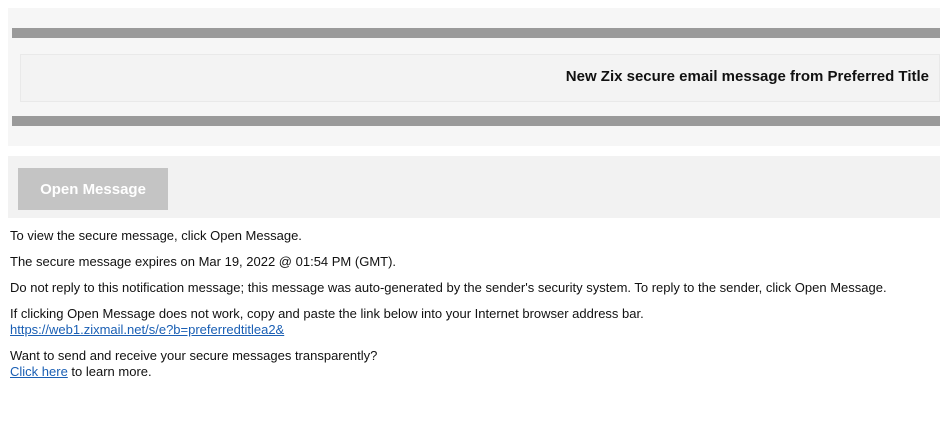 The width and height of the screenshot is (940, 440). What do you see at coordinates (39, 371) in the screenshot?
I see `click-here-link: Click here` at bounding box center [39, 371].